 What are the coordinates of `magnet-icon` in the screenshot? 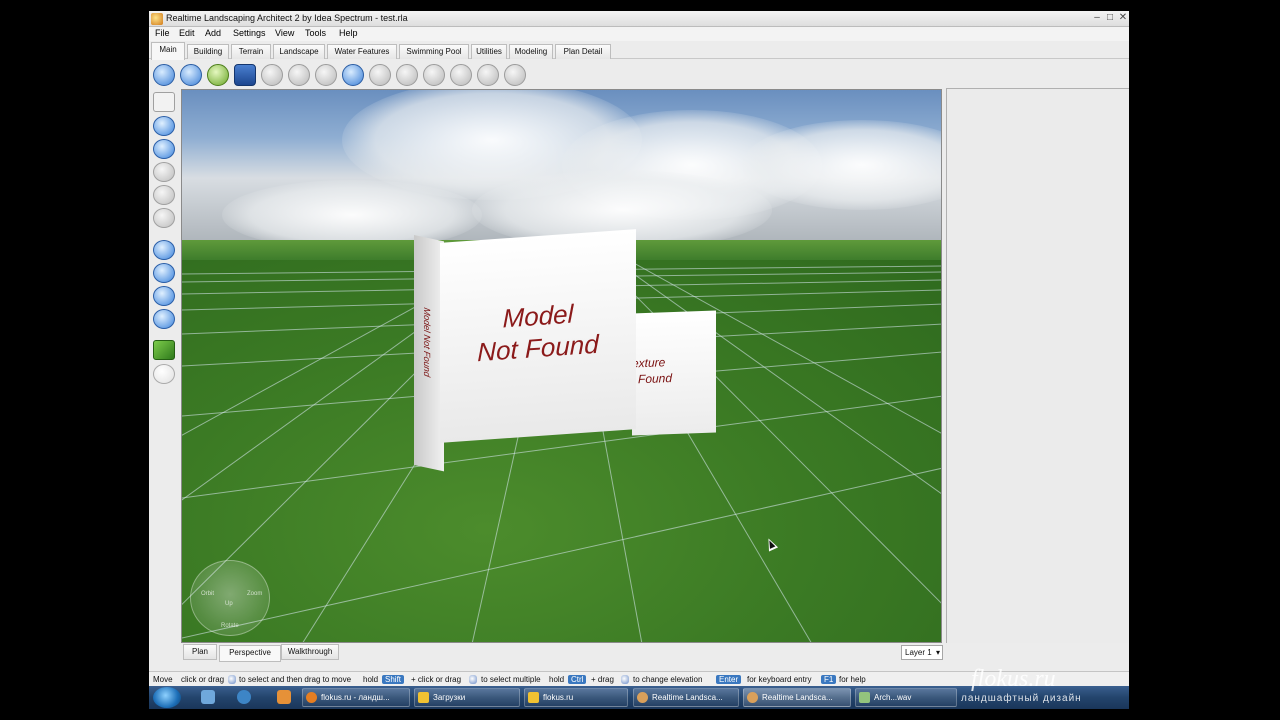 It's located at (164, 374).